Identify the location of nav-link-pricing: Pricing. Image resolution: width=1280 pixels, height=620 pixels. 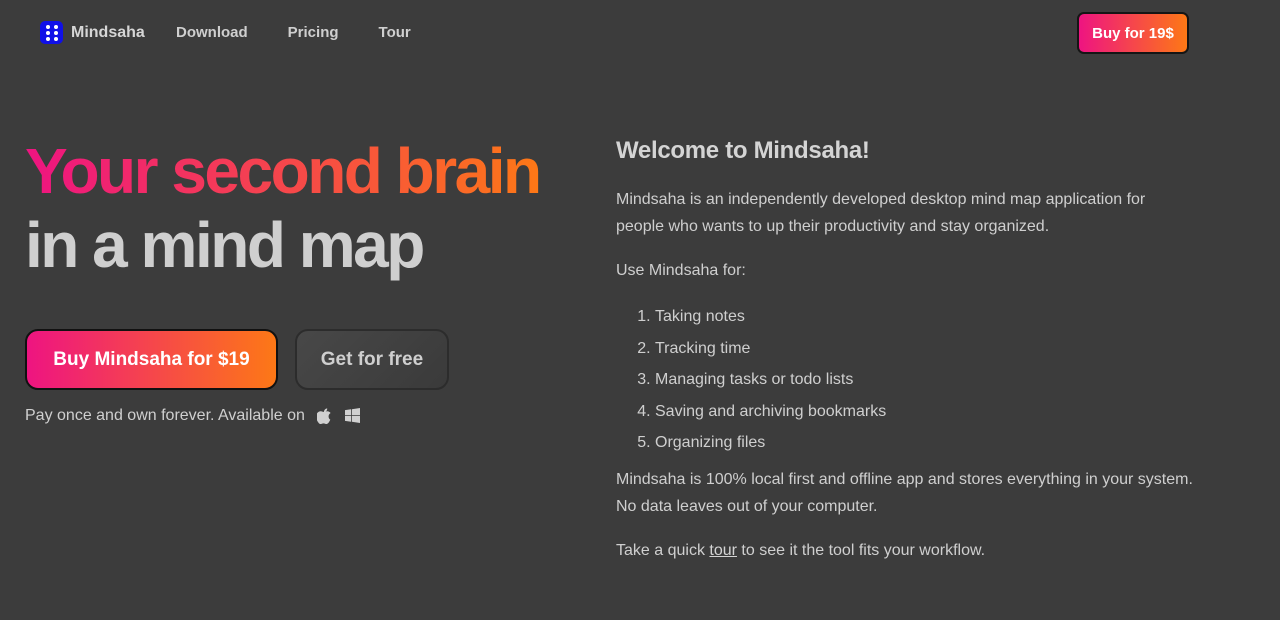
(313, 32).